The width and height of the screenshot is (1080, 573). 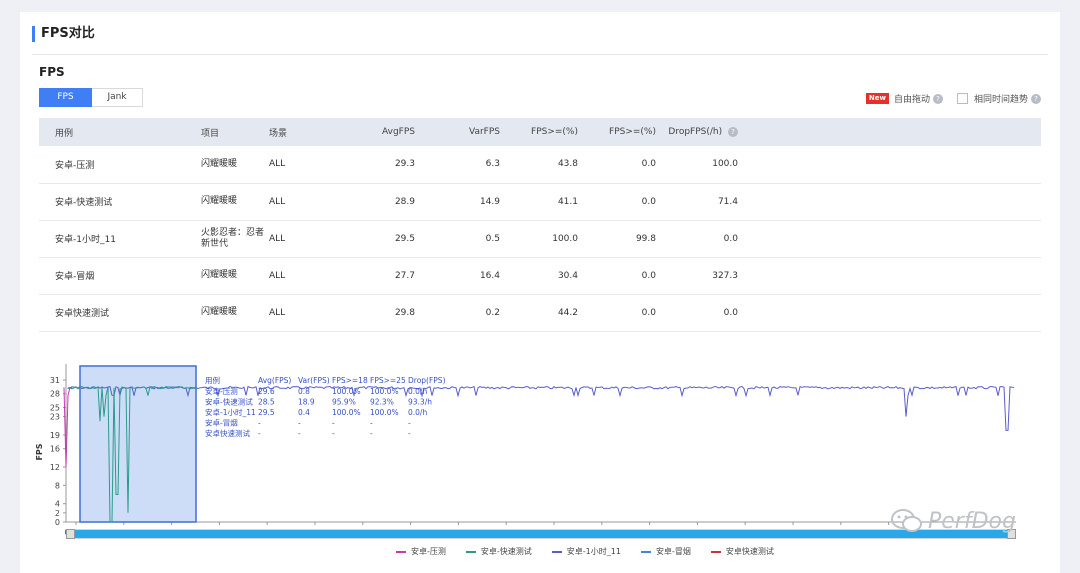 I want to click on tooltip-cell: 29.5, so click(x=266, y=412).